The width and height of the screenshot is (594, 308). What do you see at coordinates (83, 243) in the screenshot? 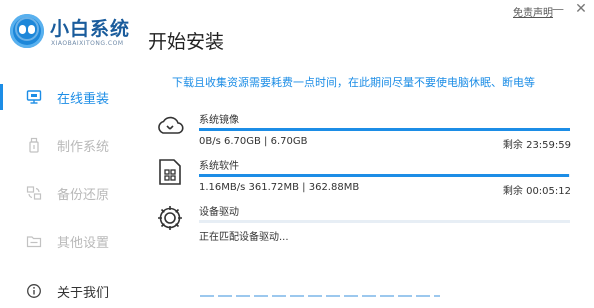
I see `sidebar-item-label: 其他设置` at bounding box center [83, 243].